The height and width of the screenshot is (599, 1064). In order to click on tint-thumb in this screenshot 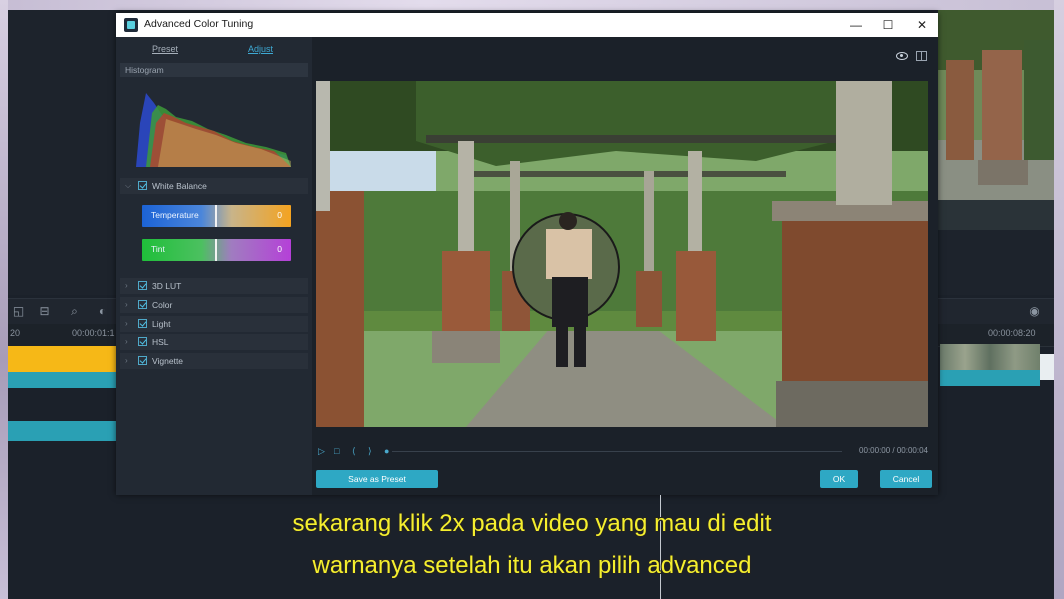, I will do `click(216, 250)`.